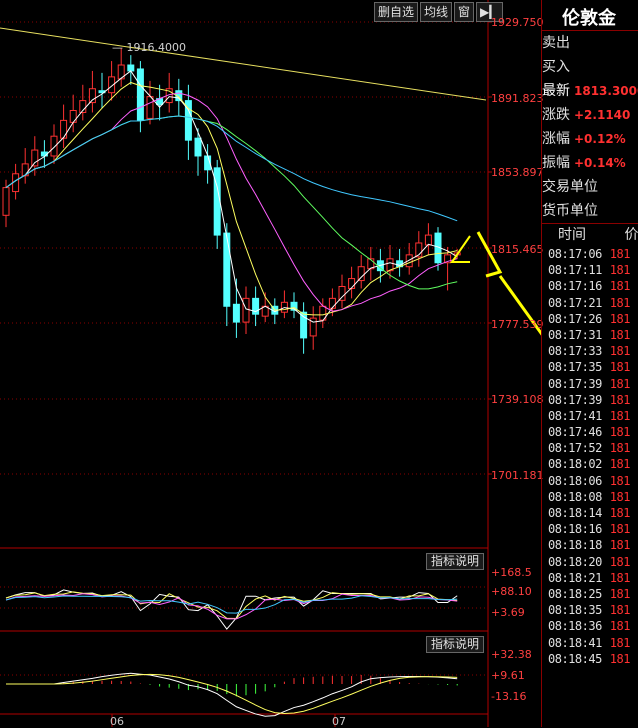 The width and height of the screenshot is (638, 728). I want to click on chart-toolbar: 删自选 均线 窗 ▶▎, so click(438, 12).